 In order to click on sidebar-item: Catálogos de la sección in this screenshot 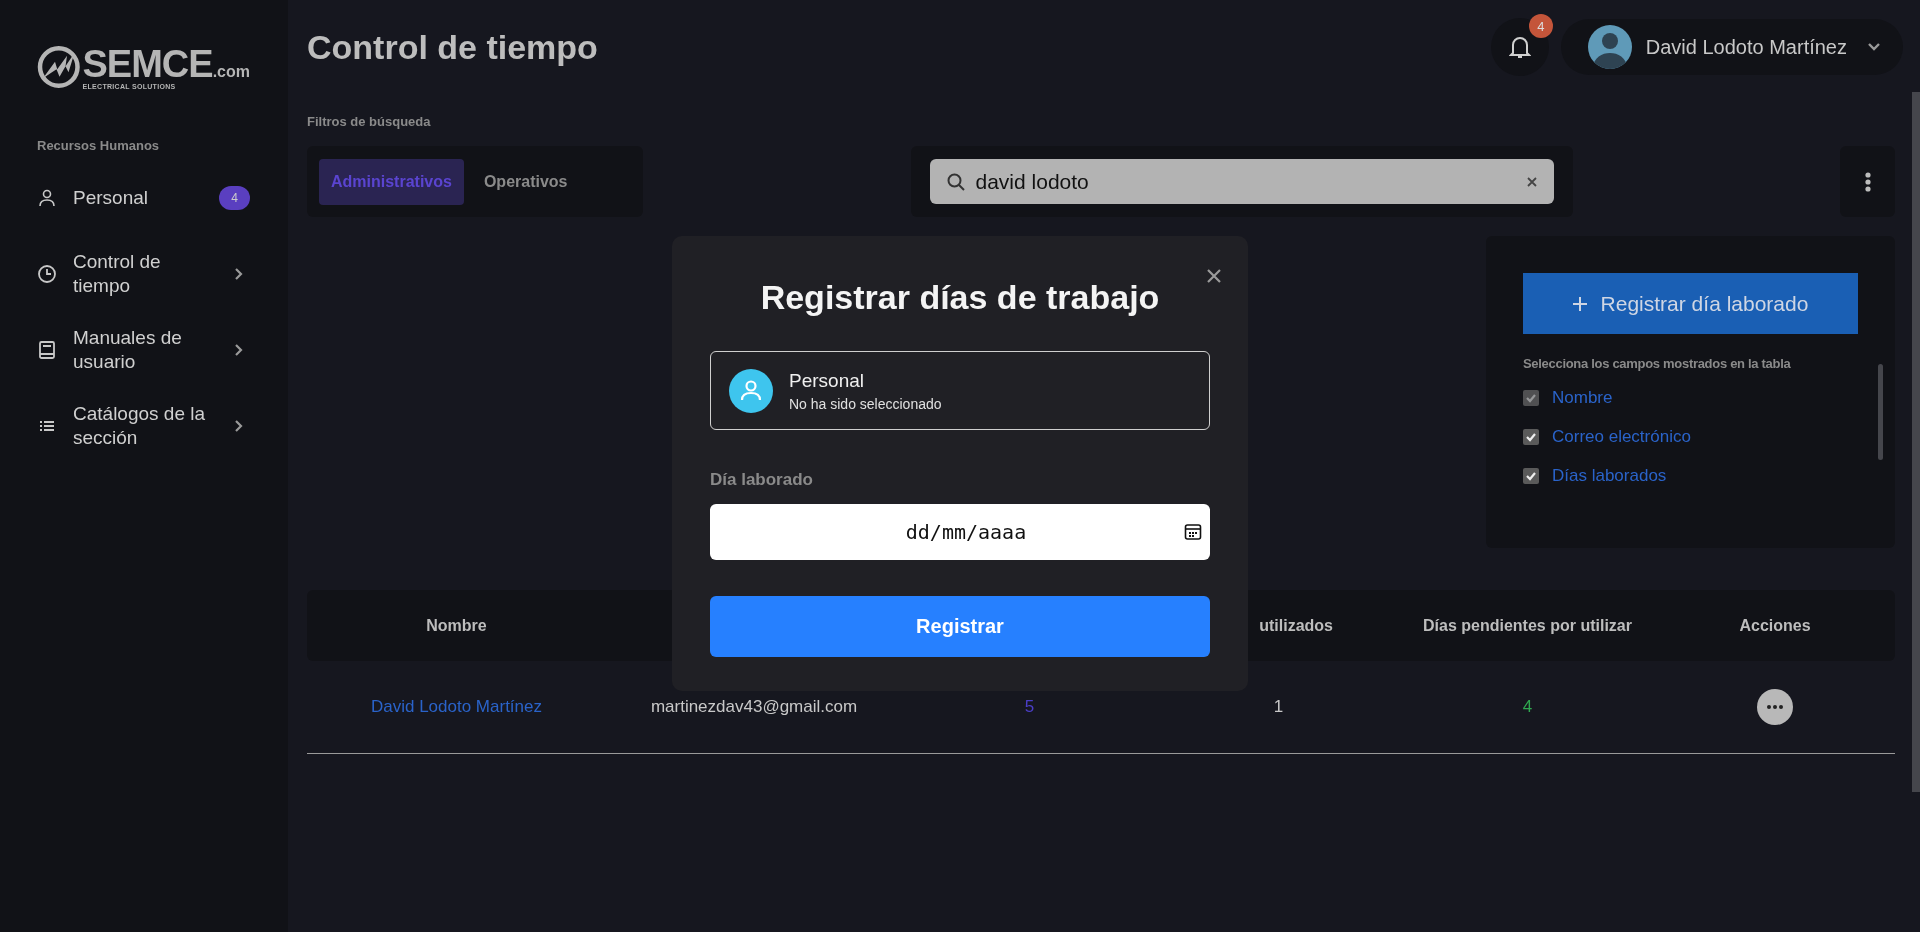, I will do `click(143, 426)`.